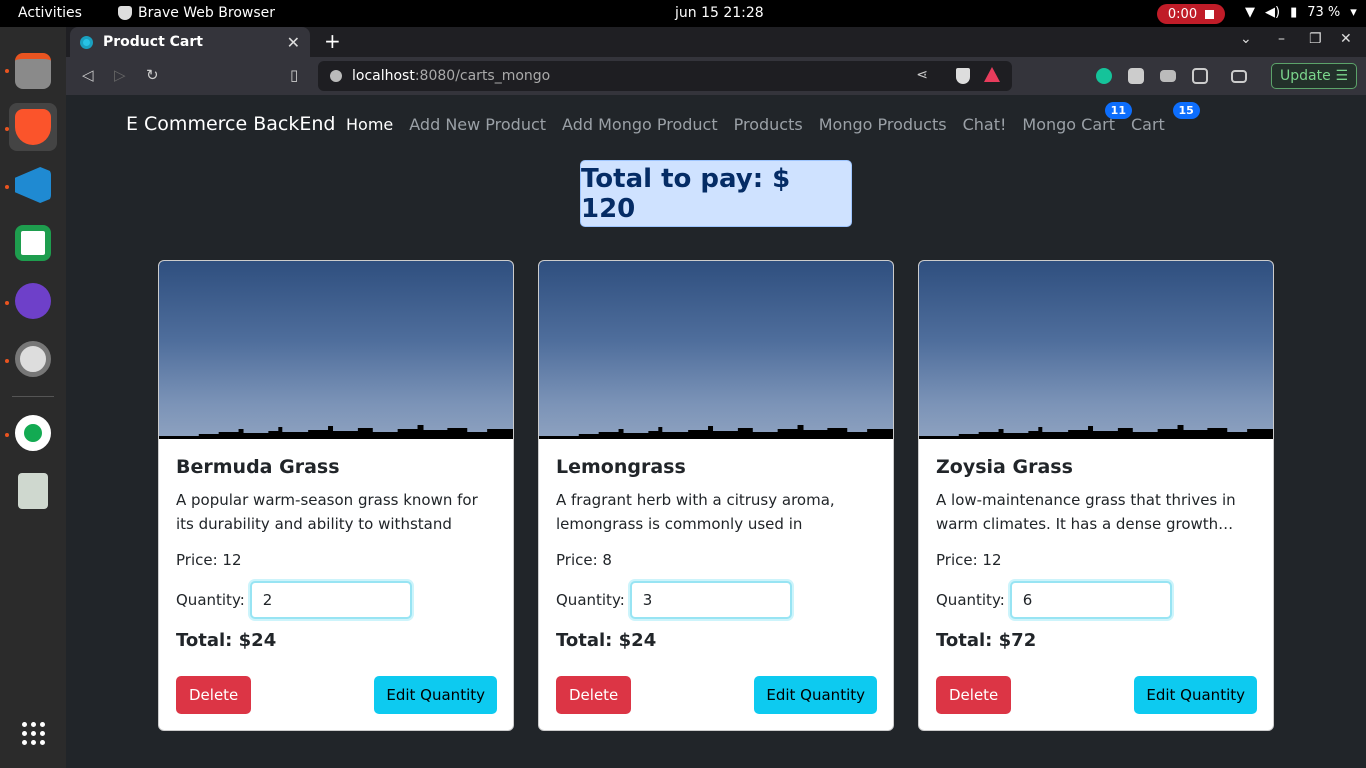  What do you see at coordinates (1341, 76) in the screenshot?
I see `menu-icon: ☰` at bounding box center [1341, 76].